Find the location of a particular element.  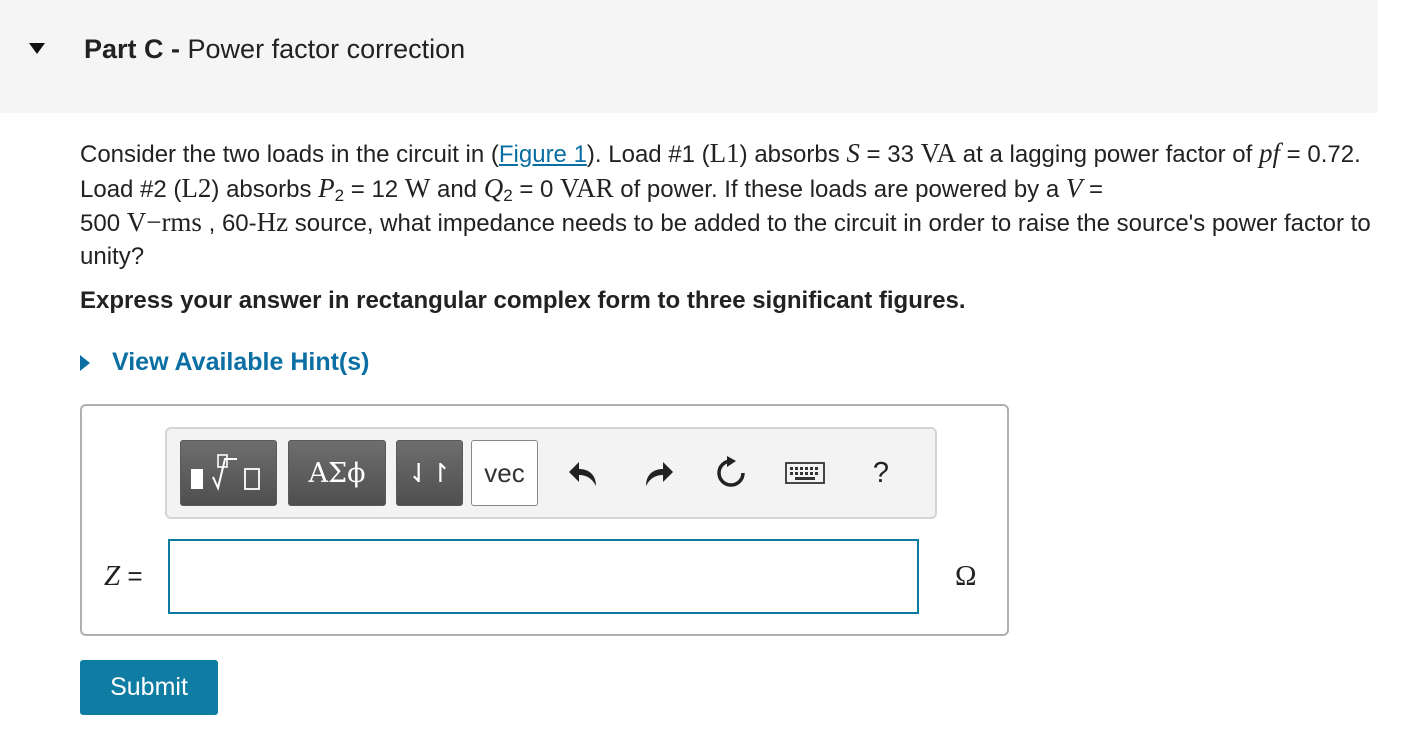

math-w: W is located at coordinates (417, 187).